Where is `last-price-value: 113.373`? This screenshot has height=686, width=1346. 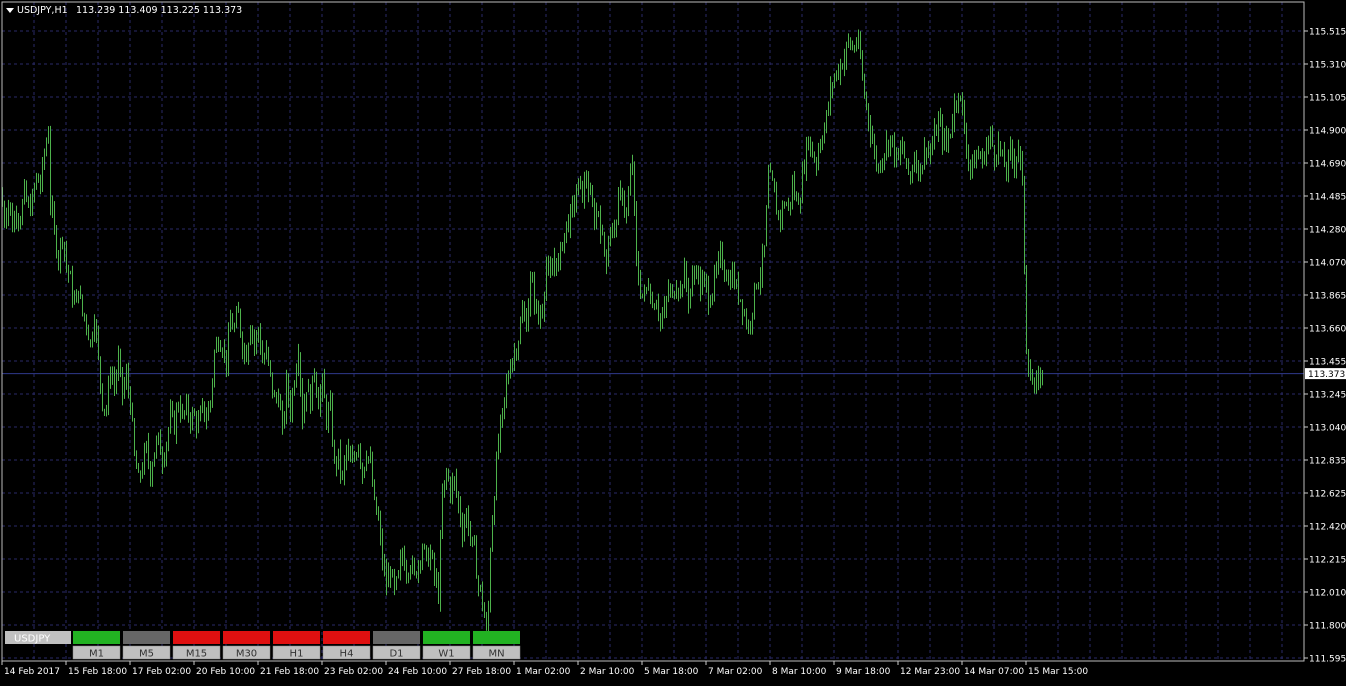 last-price-value: 113.373 is located at coordinates (1326, 375).